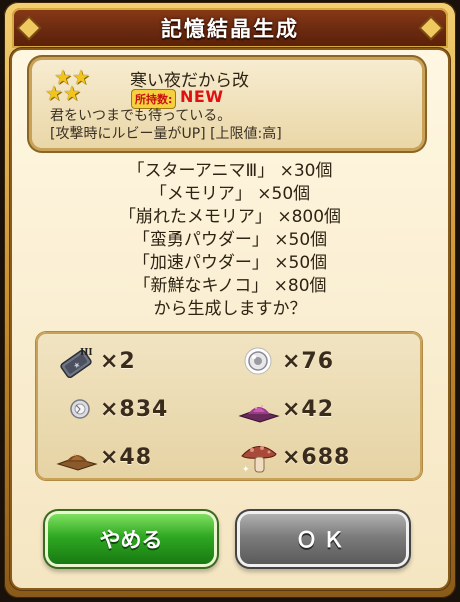 Image resolution: width=460 pixels, height=602 pixels. Describe the element at coordinates (260, 457) in the screenshot. I see `mushroom-icon: ✦` at that location.